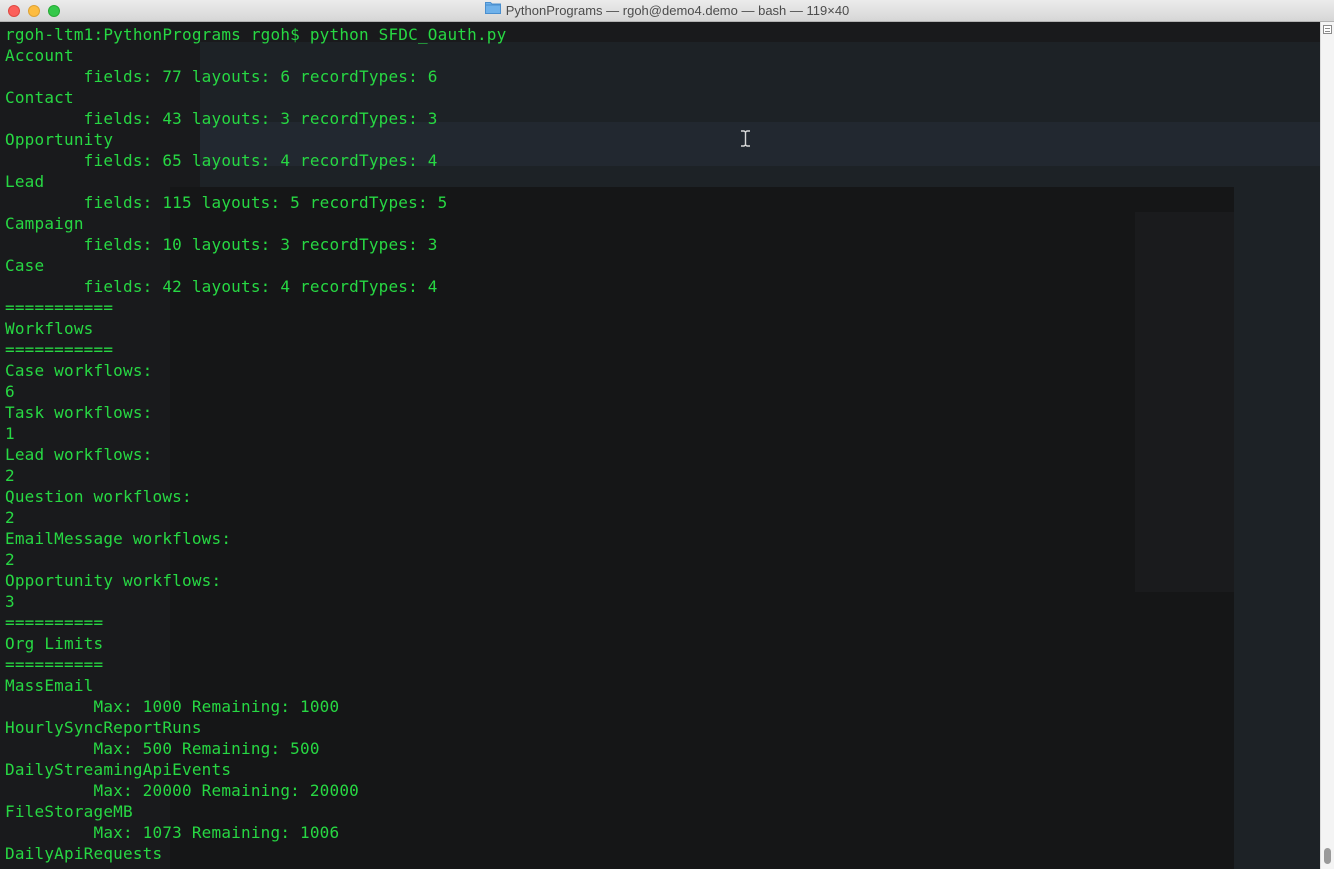  What do you see at coordinates (745, 138) in the screenshot?
I see `ibeam-cursor-icon` at bounding box center [745, 138].